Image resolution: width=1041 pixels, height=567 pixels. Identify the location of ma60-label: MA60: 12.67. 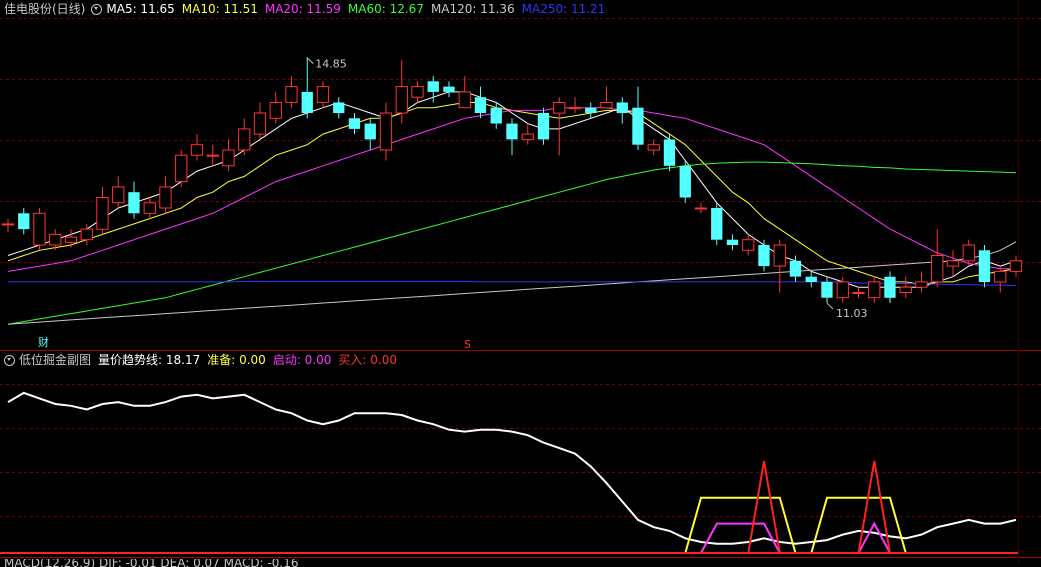
(385, 9).